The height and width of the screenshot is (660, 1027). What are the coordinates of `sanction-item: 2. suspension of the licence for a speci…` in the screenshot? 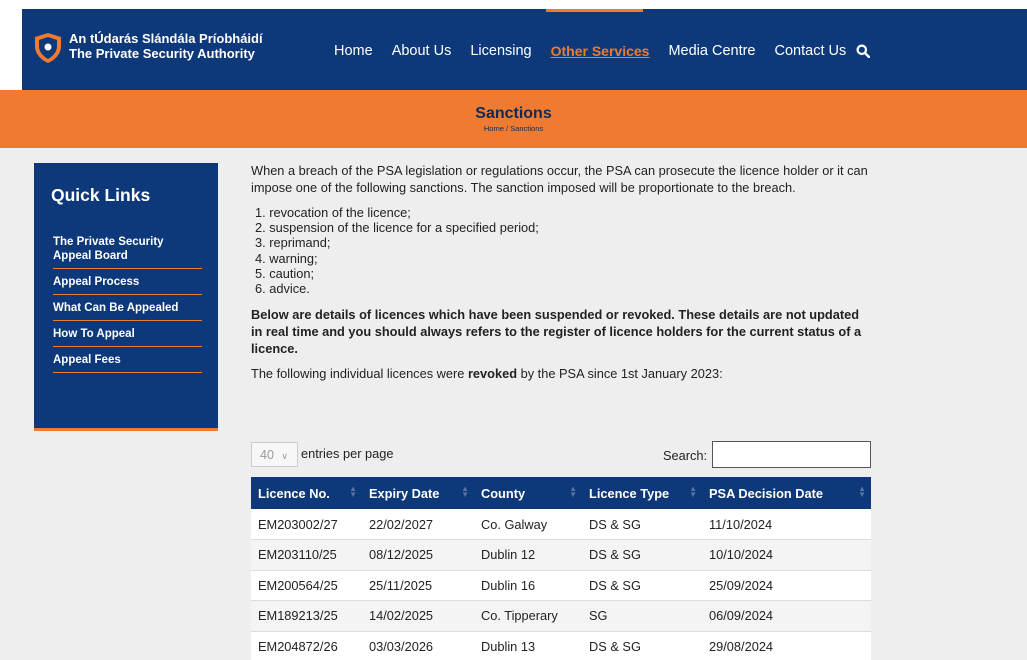 It's located at (397, 228).